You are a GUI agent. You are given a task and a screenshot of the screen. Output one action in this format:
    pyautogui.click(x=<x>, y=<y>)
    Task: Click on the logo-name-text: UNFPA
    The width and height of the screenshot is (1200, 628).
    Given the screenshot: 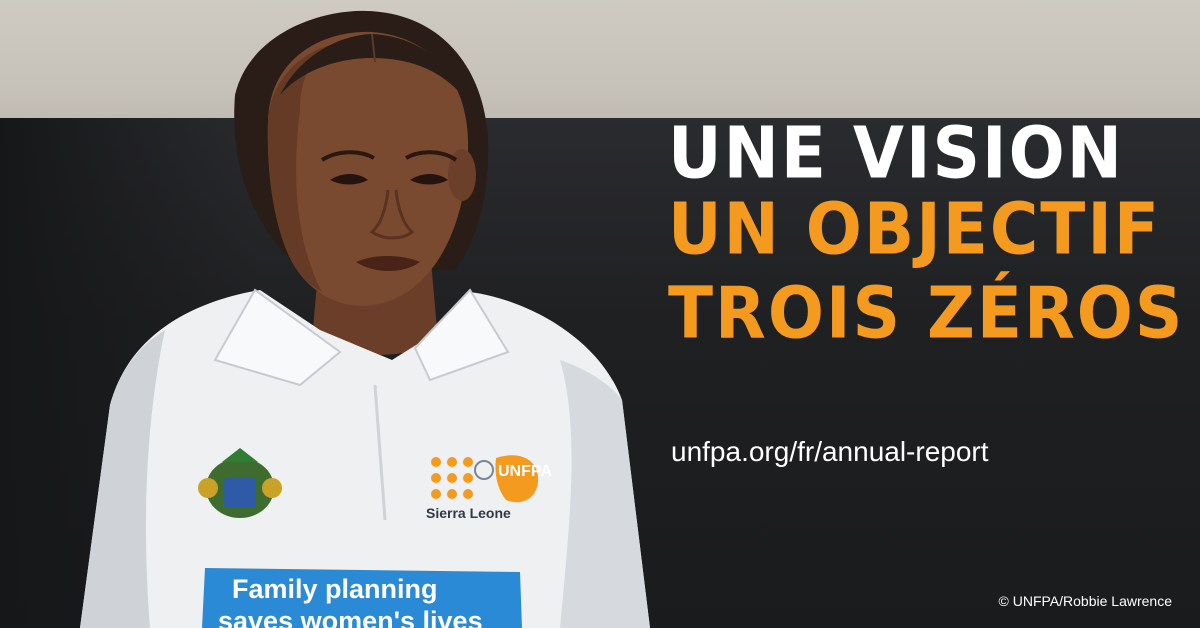 What is the action you would take?
    pyautogui.click(x=525, y=471)
    